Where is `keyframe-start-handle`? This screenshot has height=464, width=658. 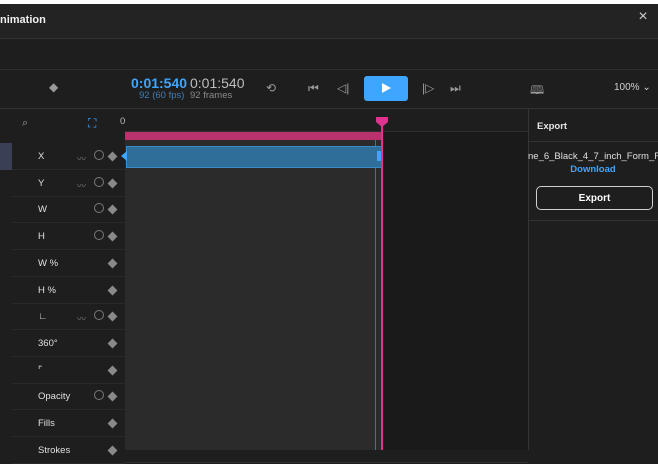
keyframe-start-handle is located at coordinates (124, 156).